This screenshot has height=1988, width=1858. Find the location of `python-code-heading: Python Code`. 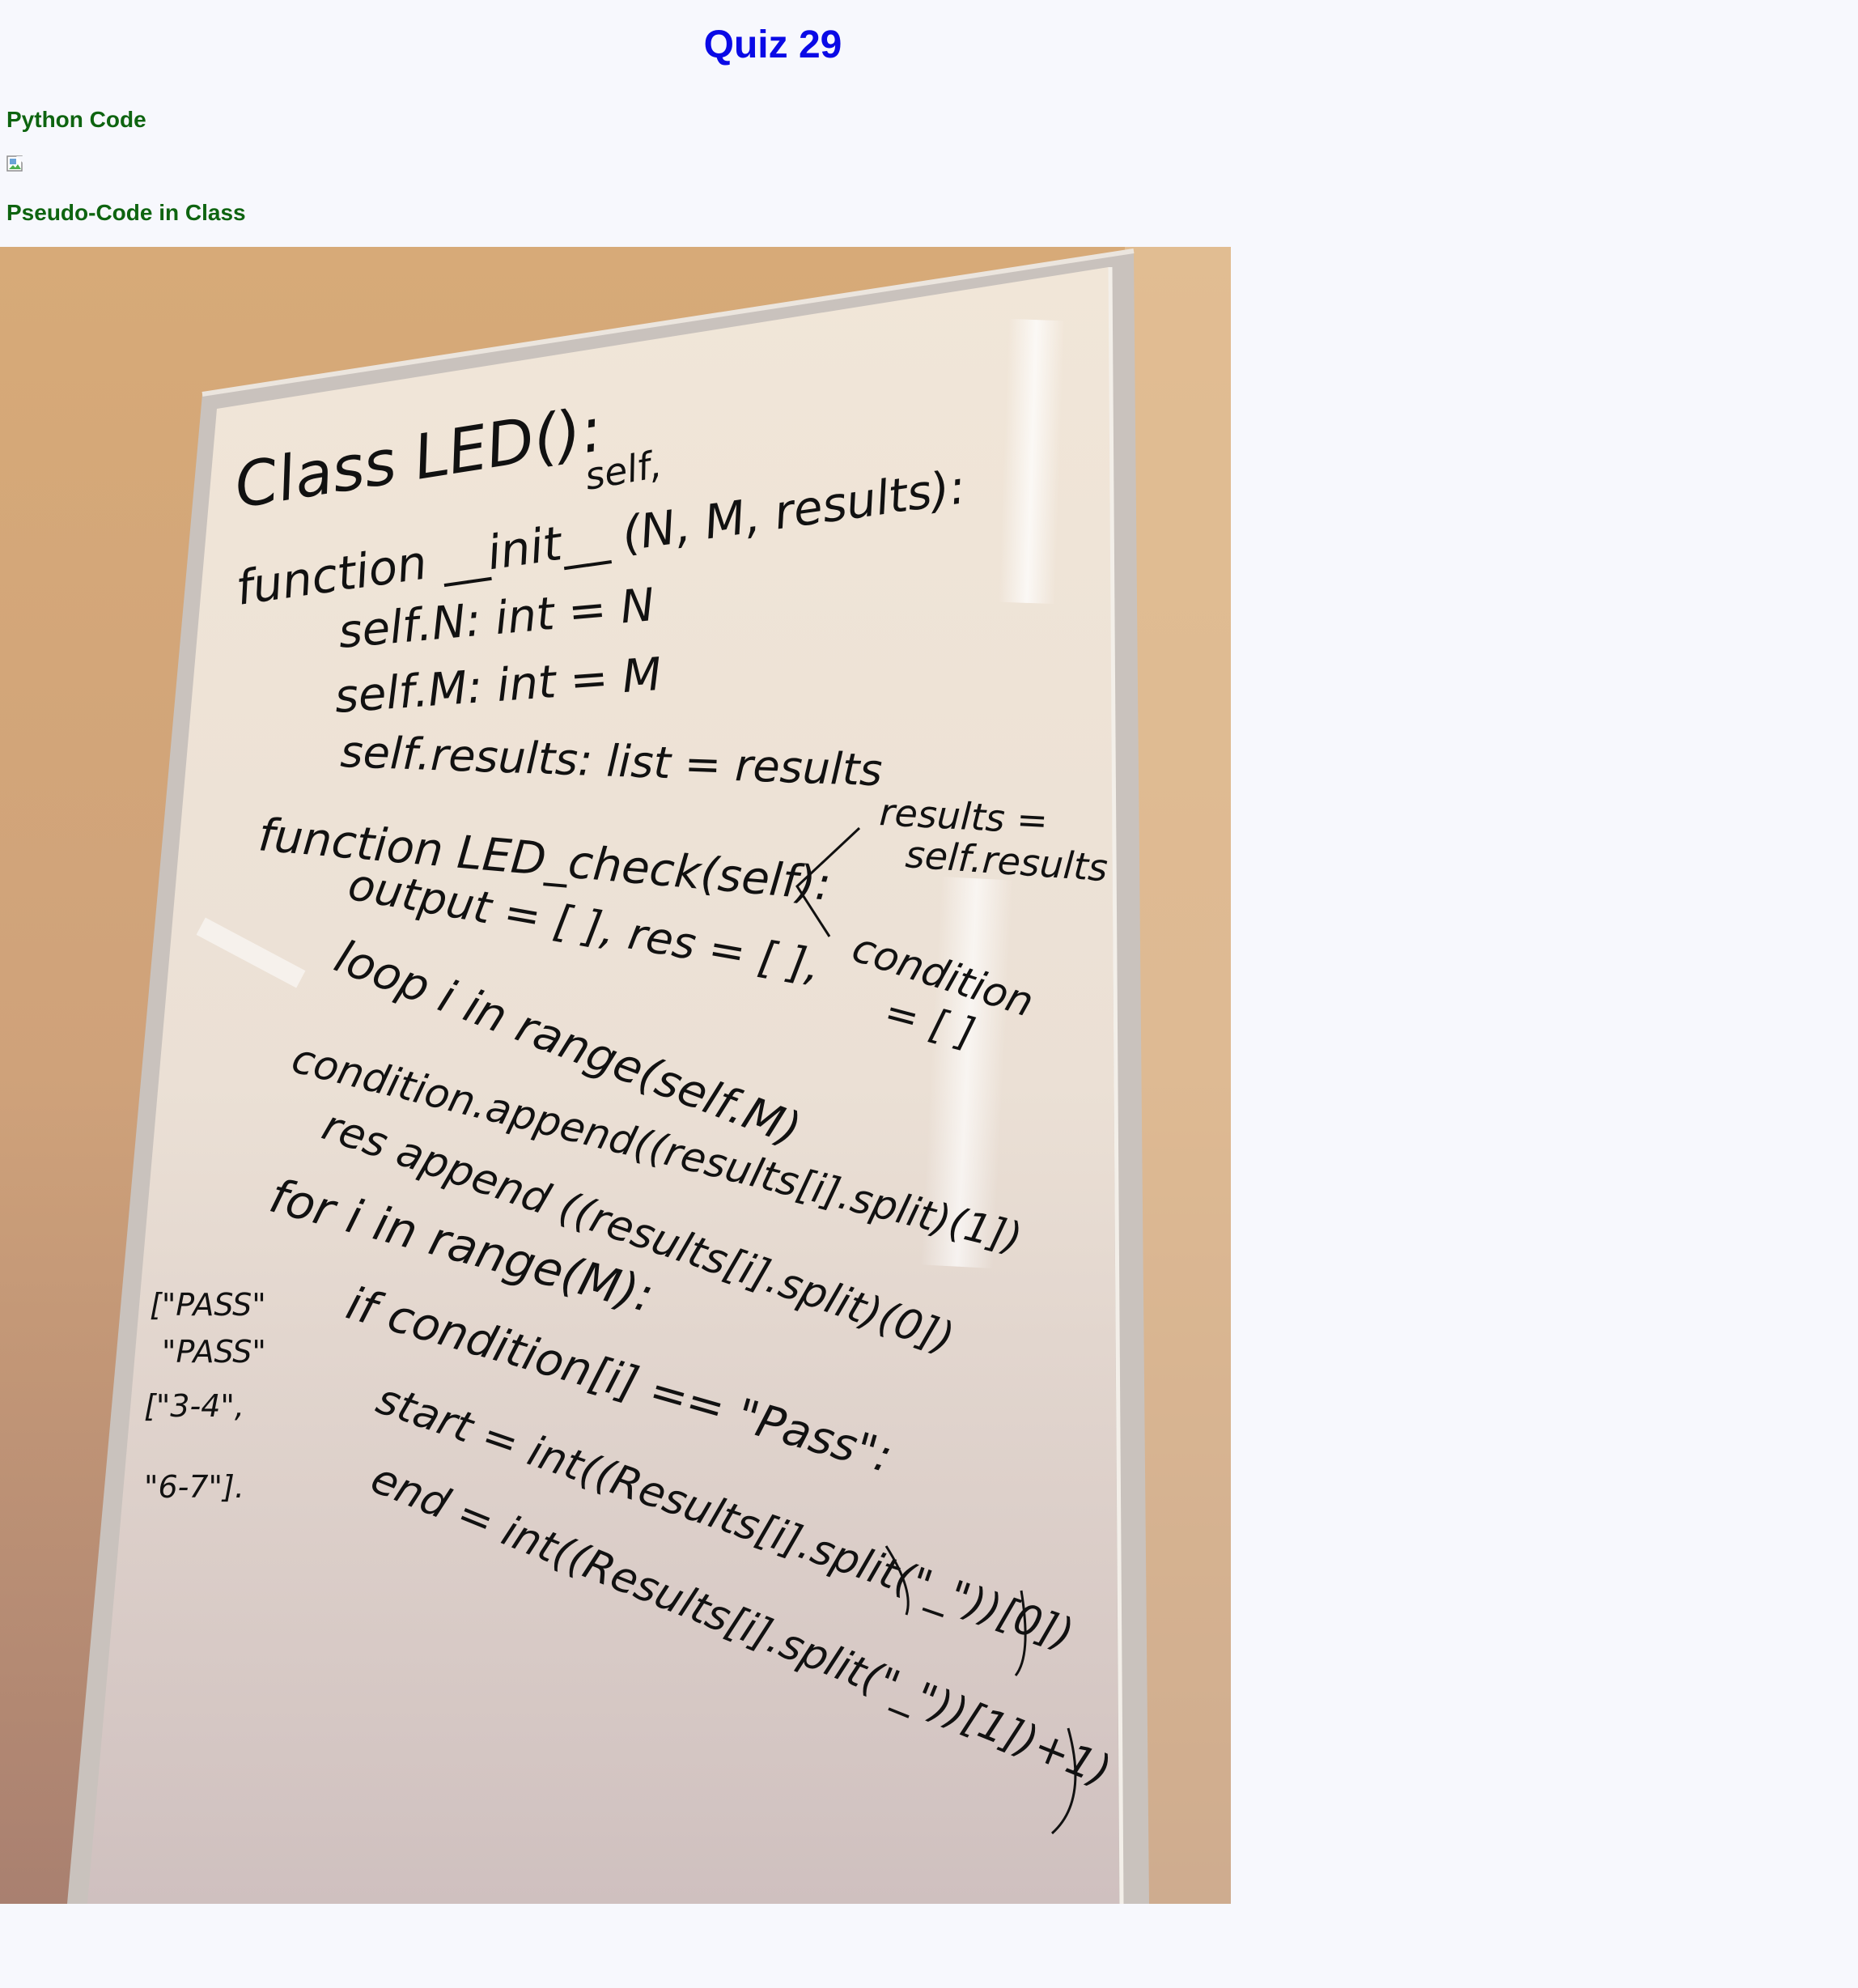

python-code-heading: Python Code is located at coordinates (76, 120).